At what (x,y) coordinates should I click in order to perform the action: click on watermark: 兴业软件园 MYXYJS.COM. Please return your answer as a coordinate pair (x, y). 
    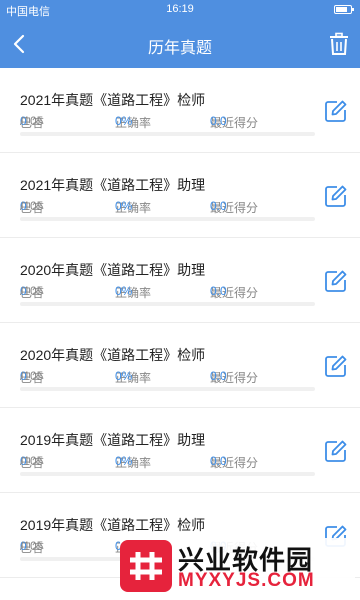
    Looking at the image, I should click on (237, 566).